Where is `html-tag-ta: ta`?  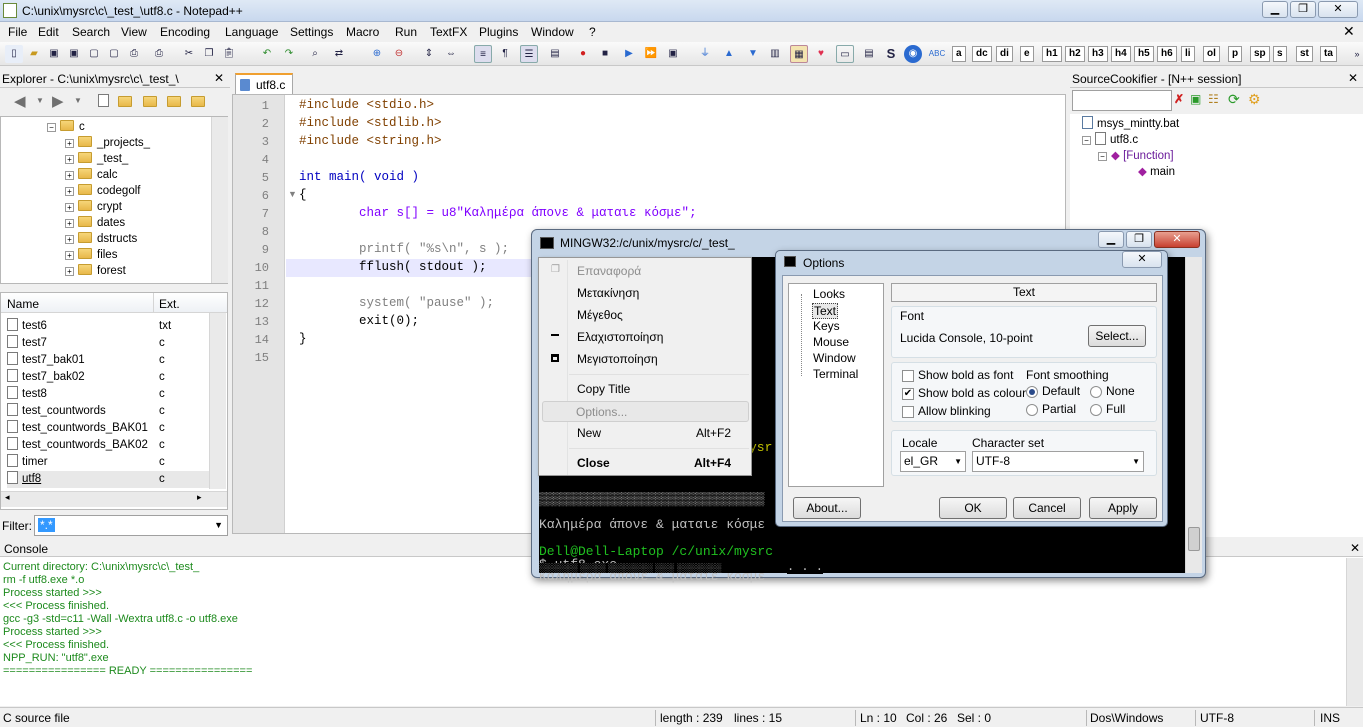 html-tag-ta: ta is located at coordinates (1328, 54).